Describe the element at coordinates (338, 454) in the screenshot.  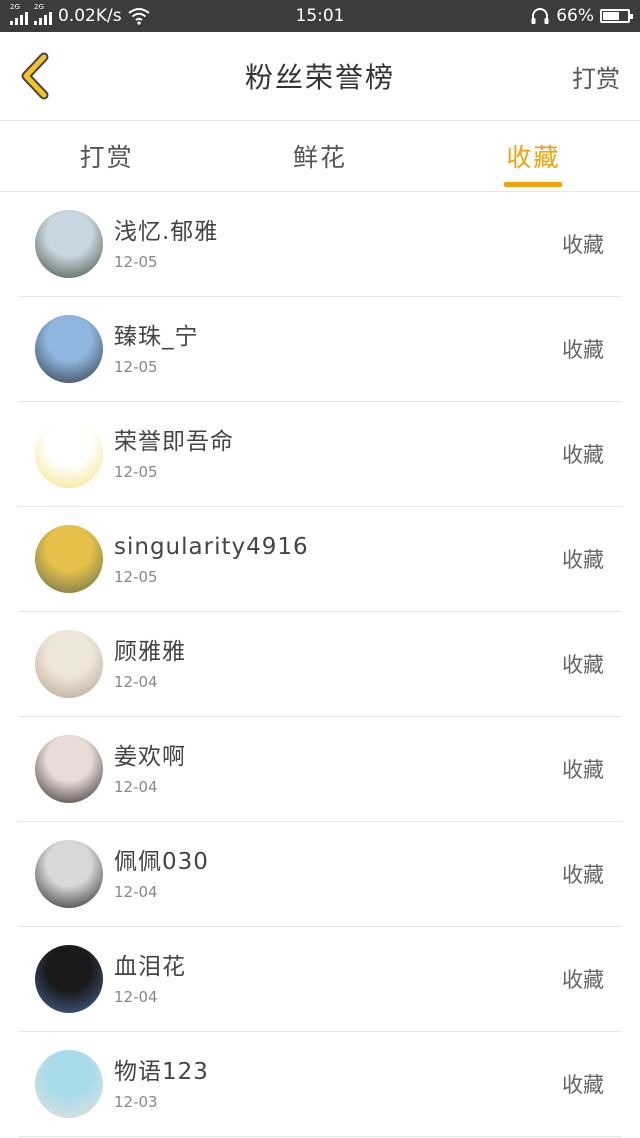
I see `list-item-text: 荣誉即吾命 12-05` at that location.